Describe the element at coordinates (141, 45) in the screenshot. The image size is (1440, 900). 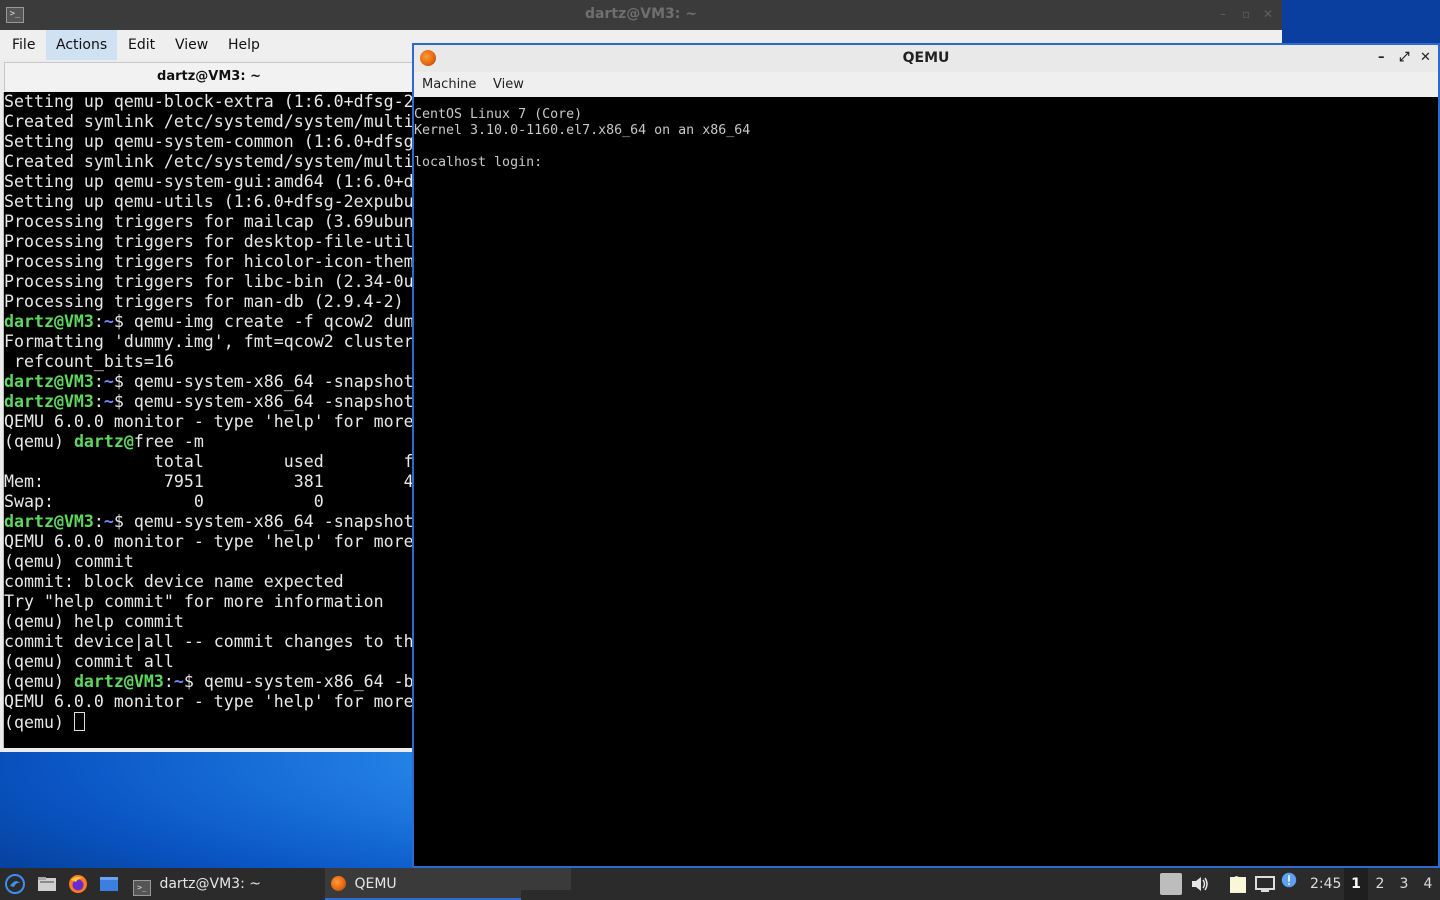
I see `menu-edit: Edit` at that location.